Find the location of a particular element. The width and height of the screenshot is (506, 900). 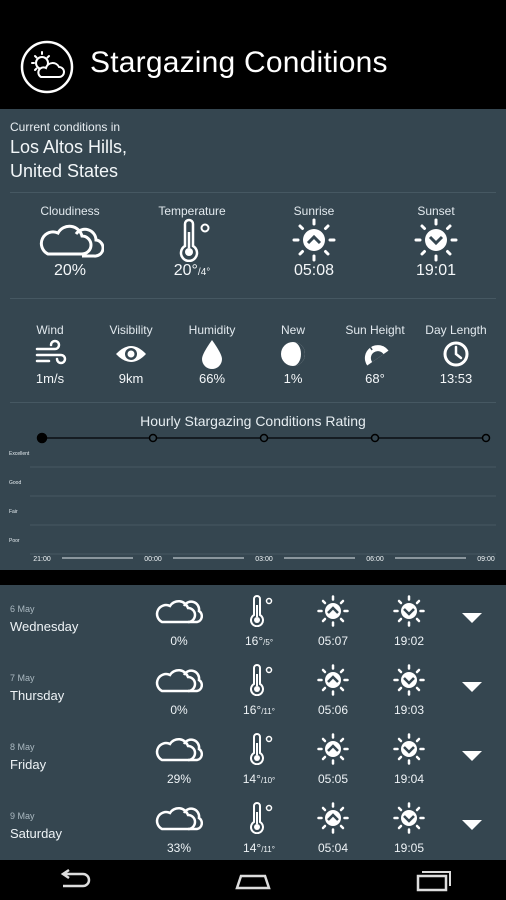

forecast-sunrise-value: 05:04 is located at coordinates (333, 848).